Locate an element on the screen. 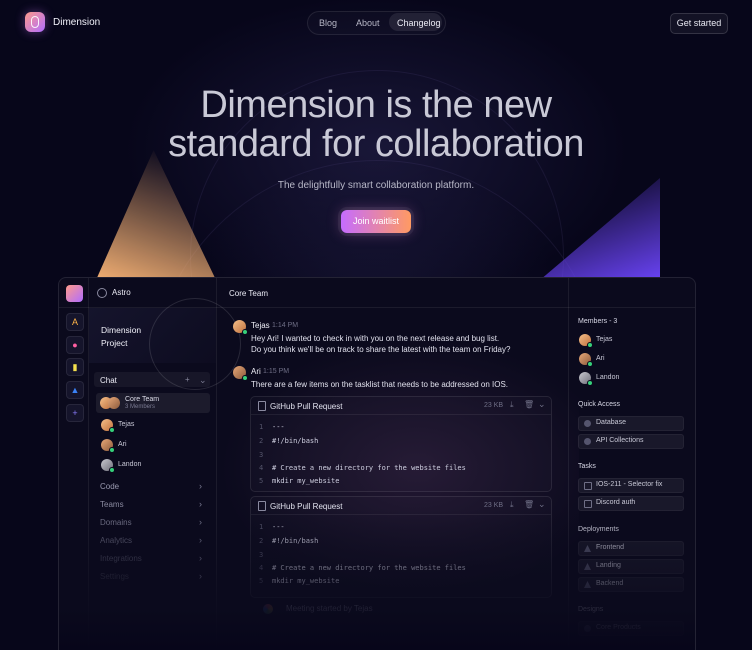  chat-label: Chat is located at coordinates (108, 380).